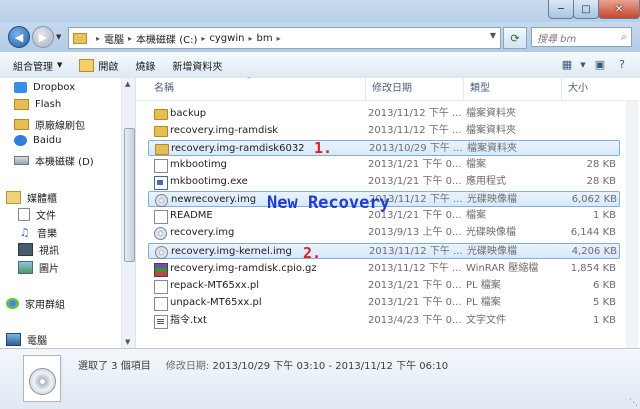 This screenshot has height=409, width=640. What do you see at coordinates (127, 342) in the screenshot?
I see `scroll-down-icon: ▼` at bounding box center [127, 342].